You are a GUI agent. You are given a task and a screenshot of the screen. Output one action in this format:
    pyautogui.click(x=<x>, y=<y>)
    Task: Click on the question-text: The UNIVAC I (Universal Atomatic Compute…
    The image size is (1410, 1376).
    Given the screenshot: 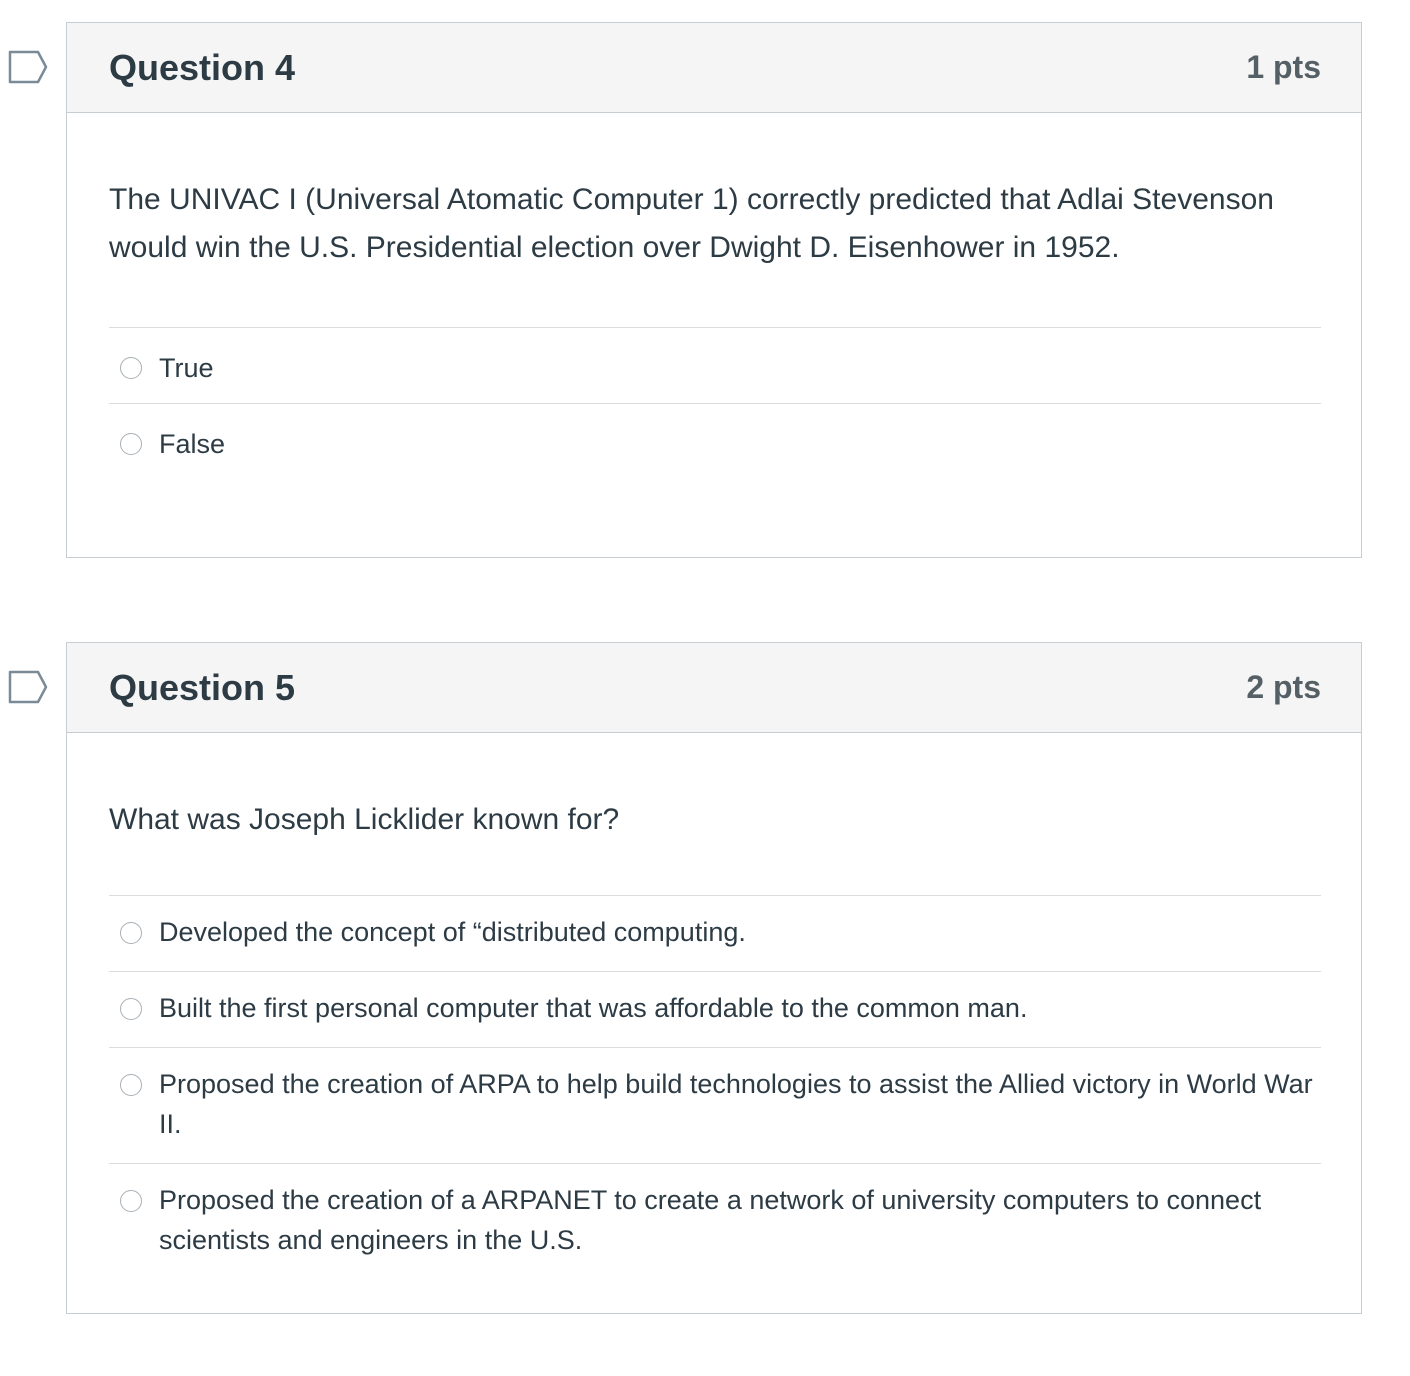 What is the action you would take?
    pyautogui.click(x=691, y=223)
    